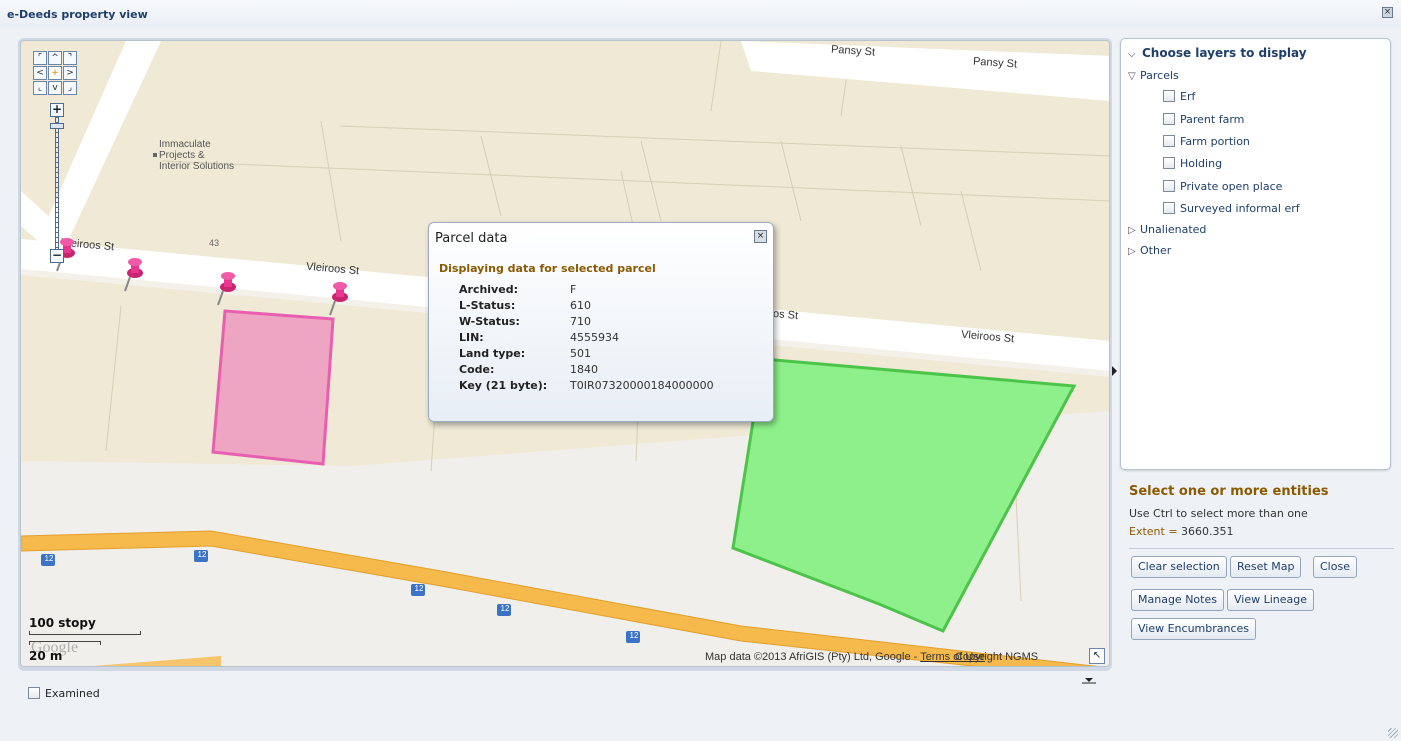 The image size is (1401, 741). Describe the element at coordinates (525, 305) in the screenshot. I see `attribute-row: L-Status: 610` at that location.